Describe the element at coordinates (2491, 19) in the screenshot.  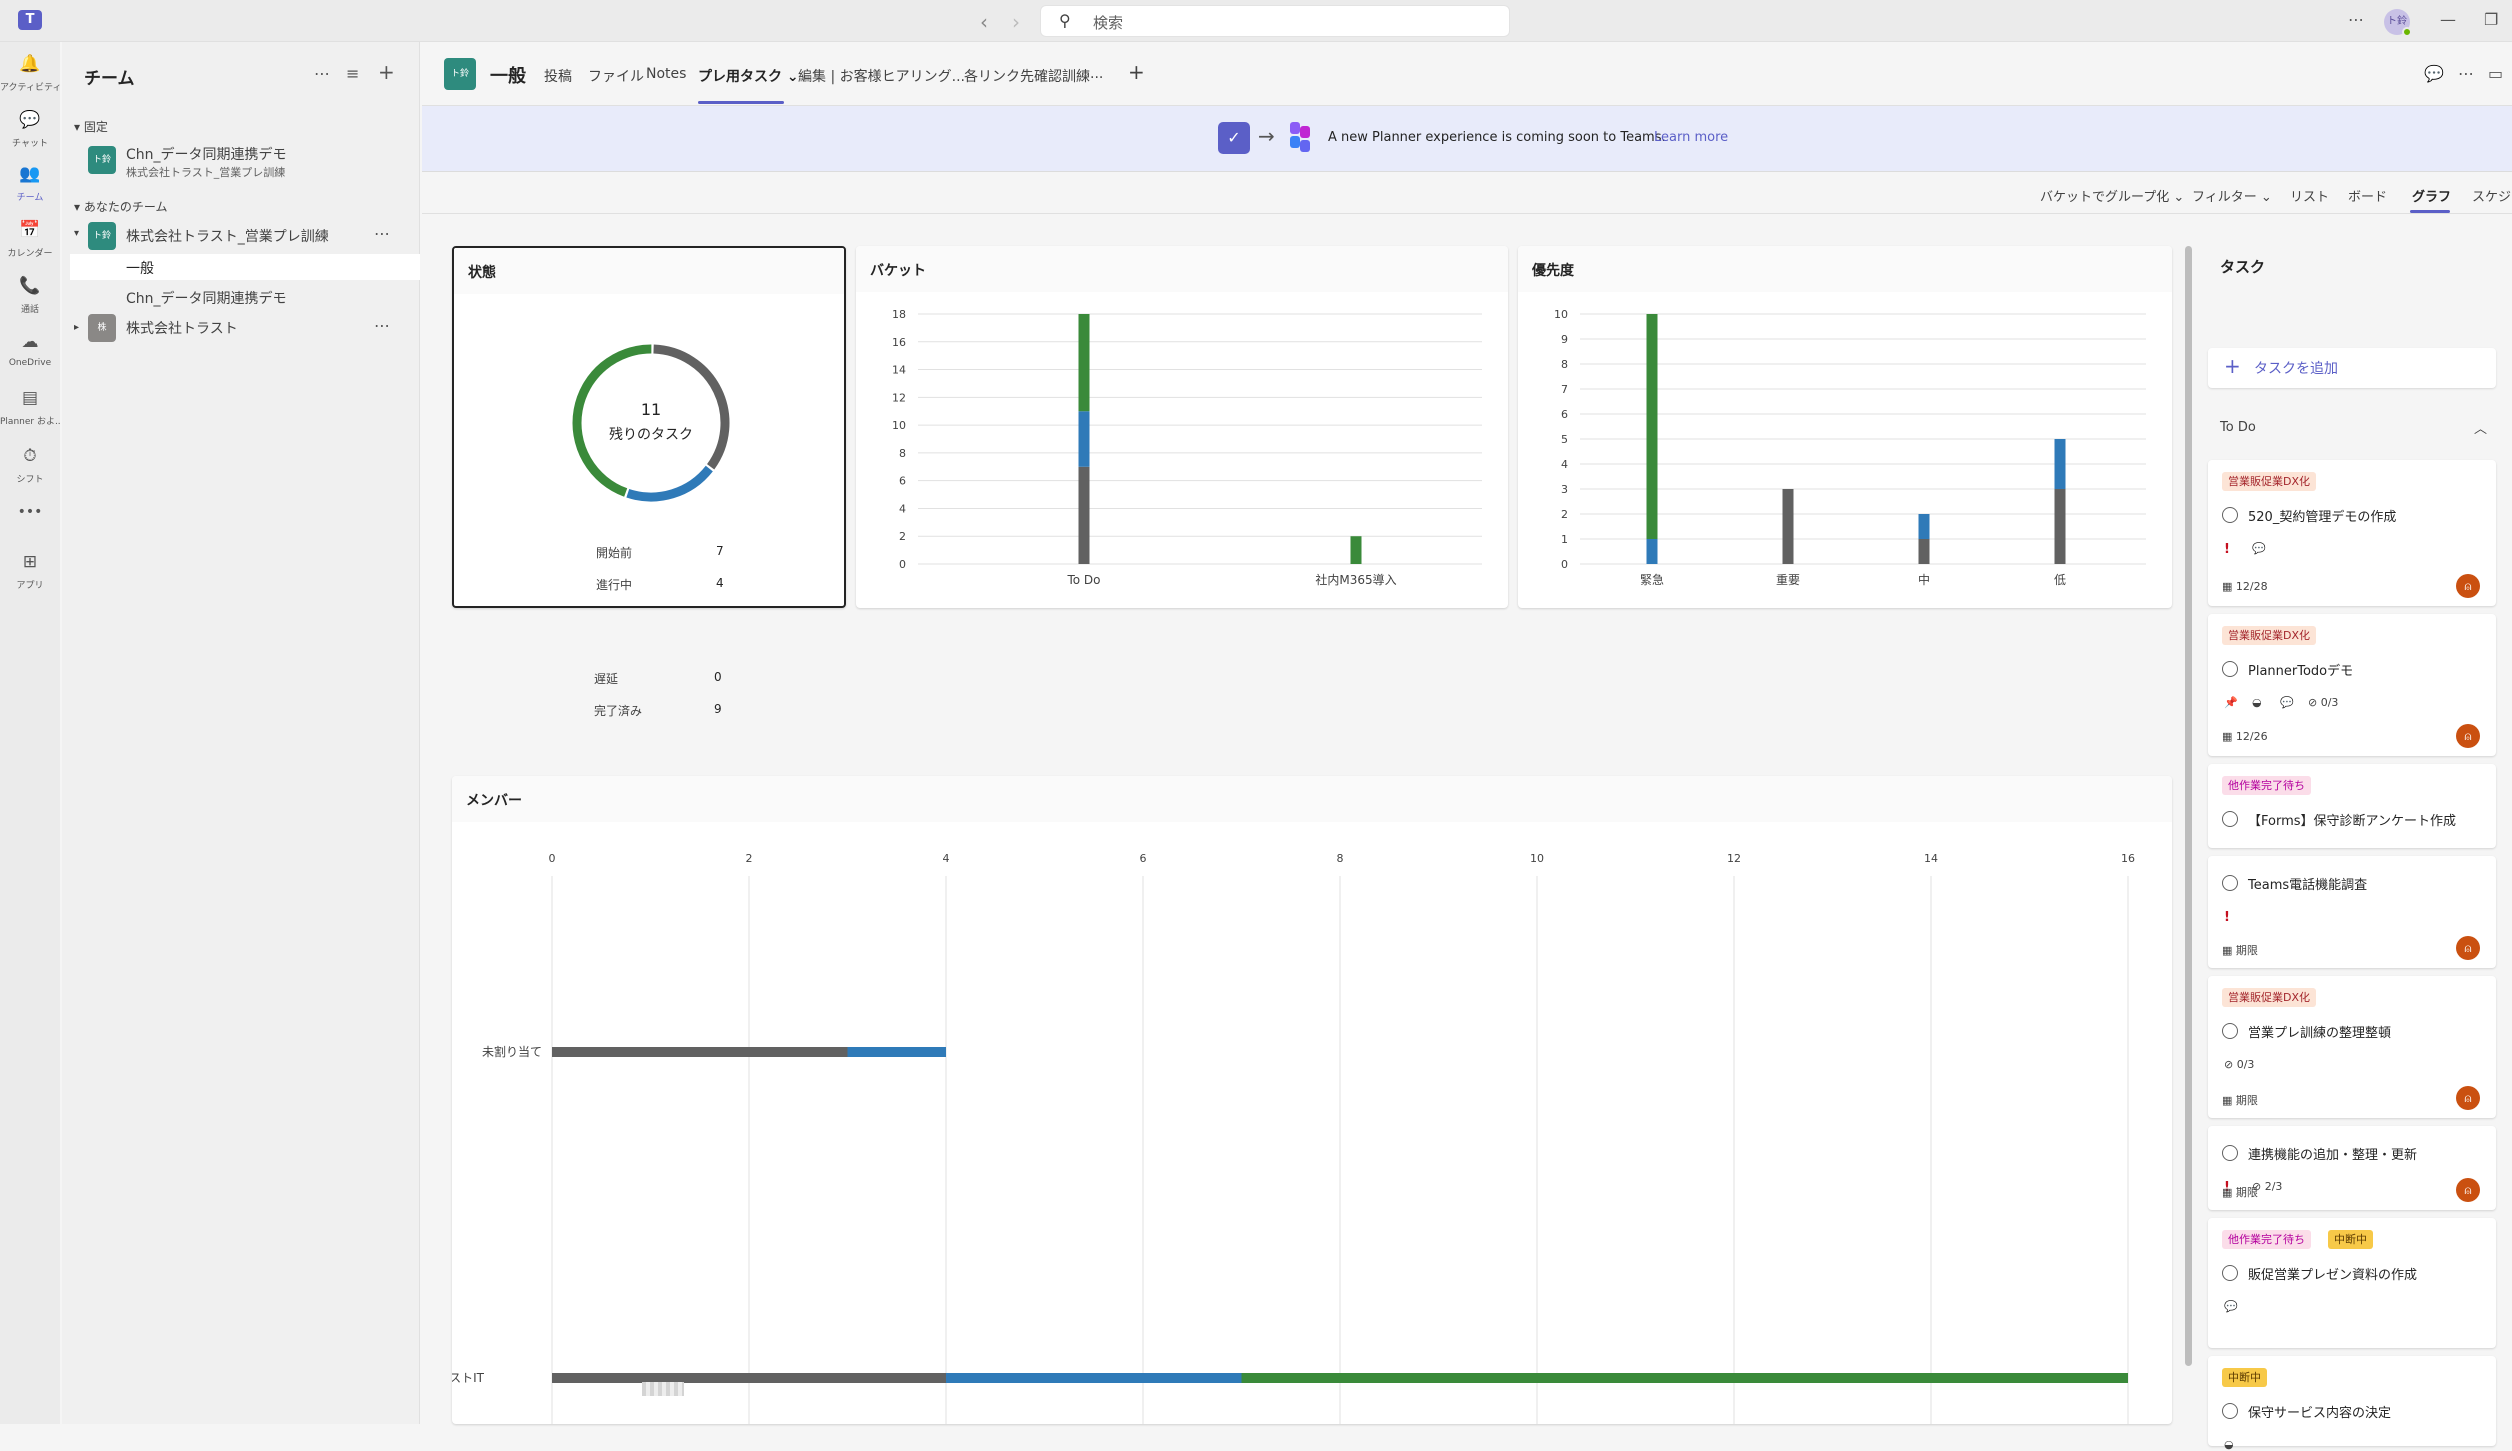
I see `maximize-icon: ❐` at that location.